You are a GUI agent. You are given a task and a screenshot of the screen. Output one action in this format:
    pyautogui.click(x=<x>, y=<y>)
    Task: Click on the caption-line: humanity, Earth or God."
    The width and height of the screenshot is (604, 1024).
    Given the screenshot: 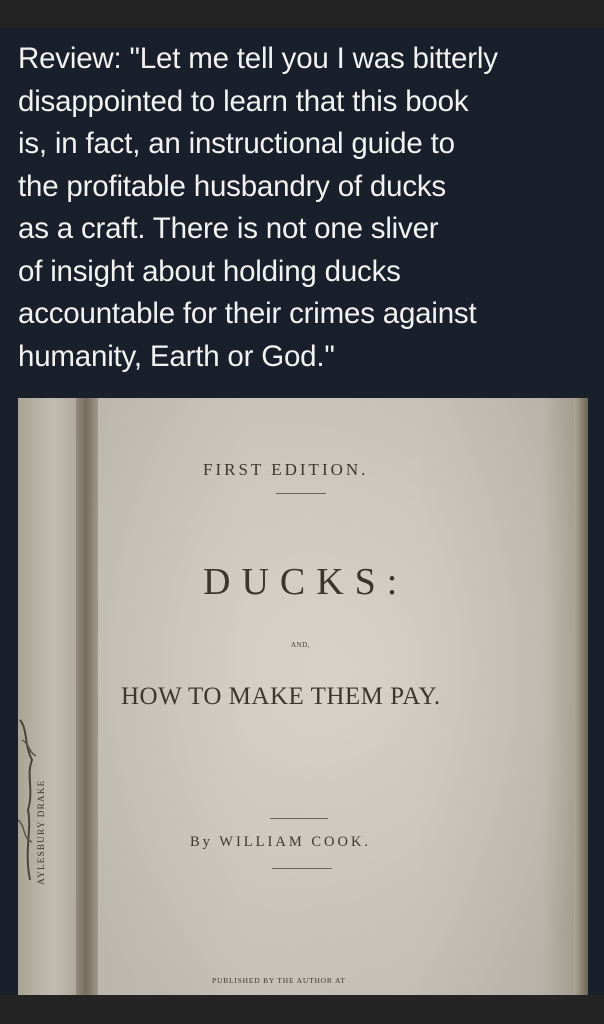 What is the action you would take?
    pyautogui.click(x=176, y=356)
    